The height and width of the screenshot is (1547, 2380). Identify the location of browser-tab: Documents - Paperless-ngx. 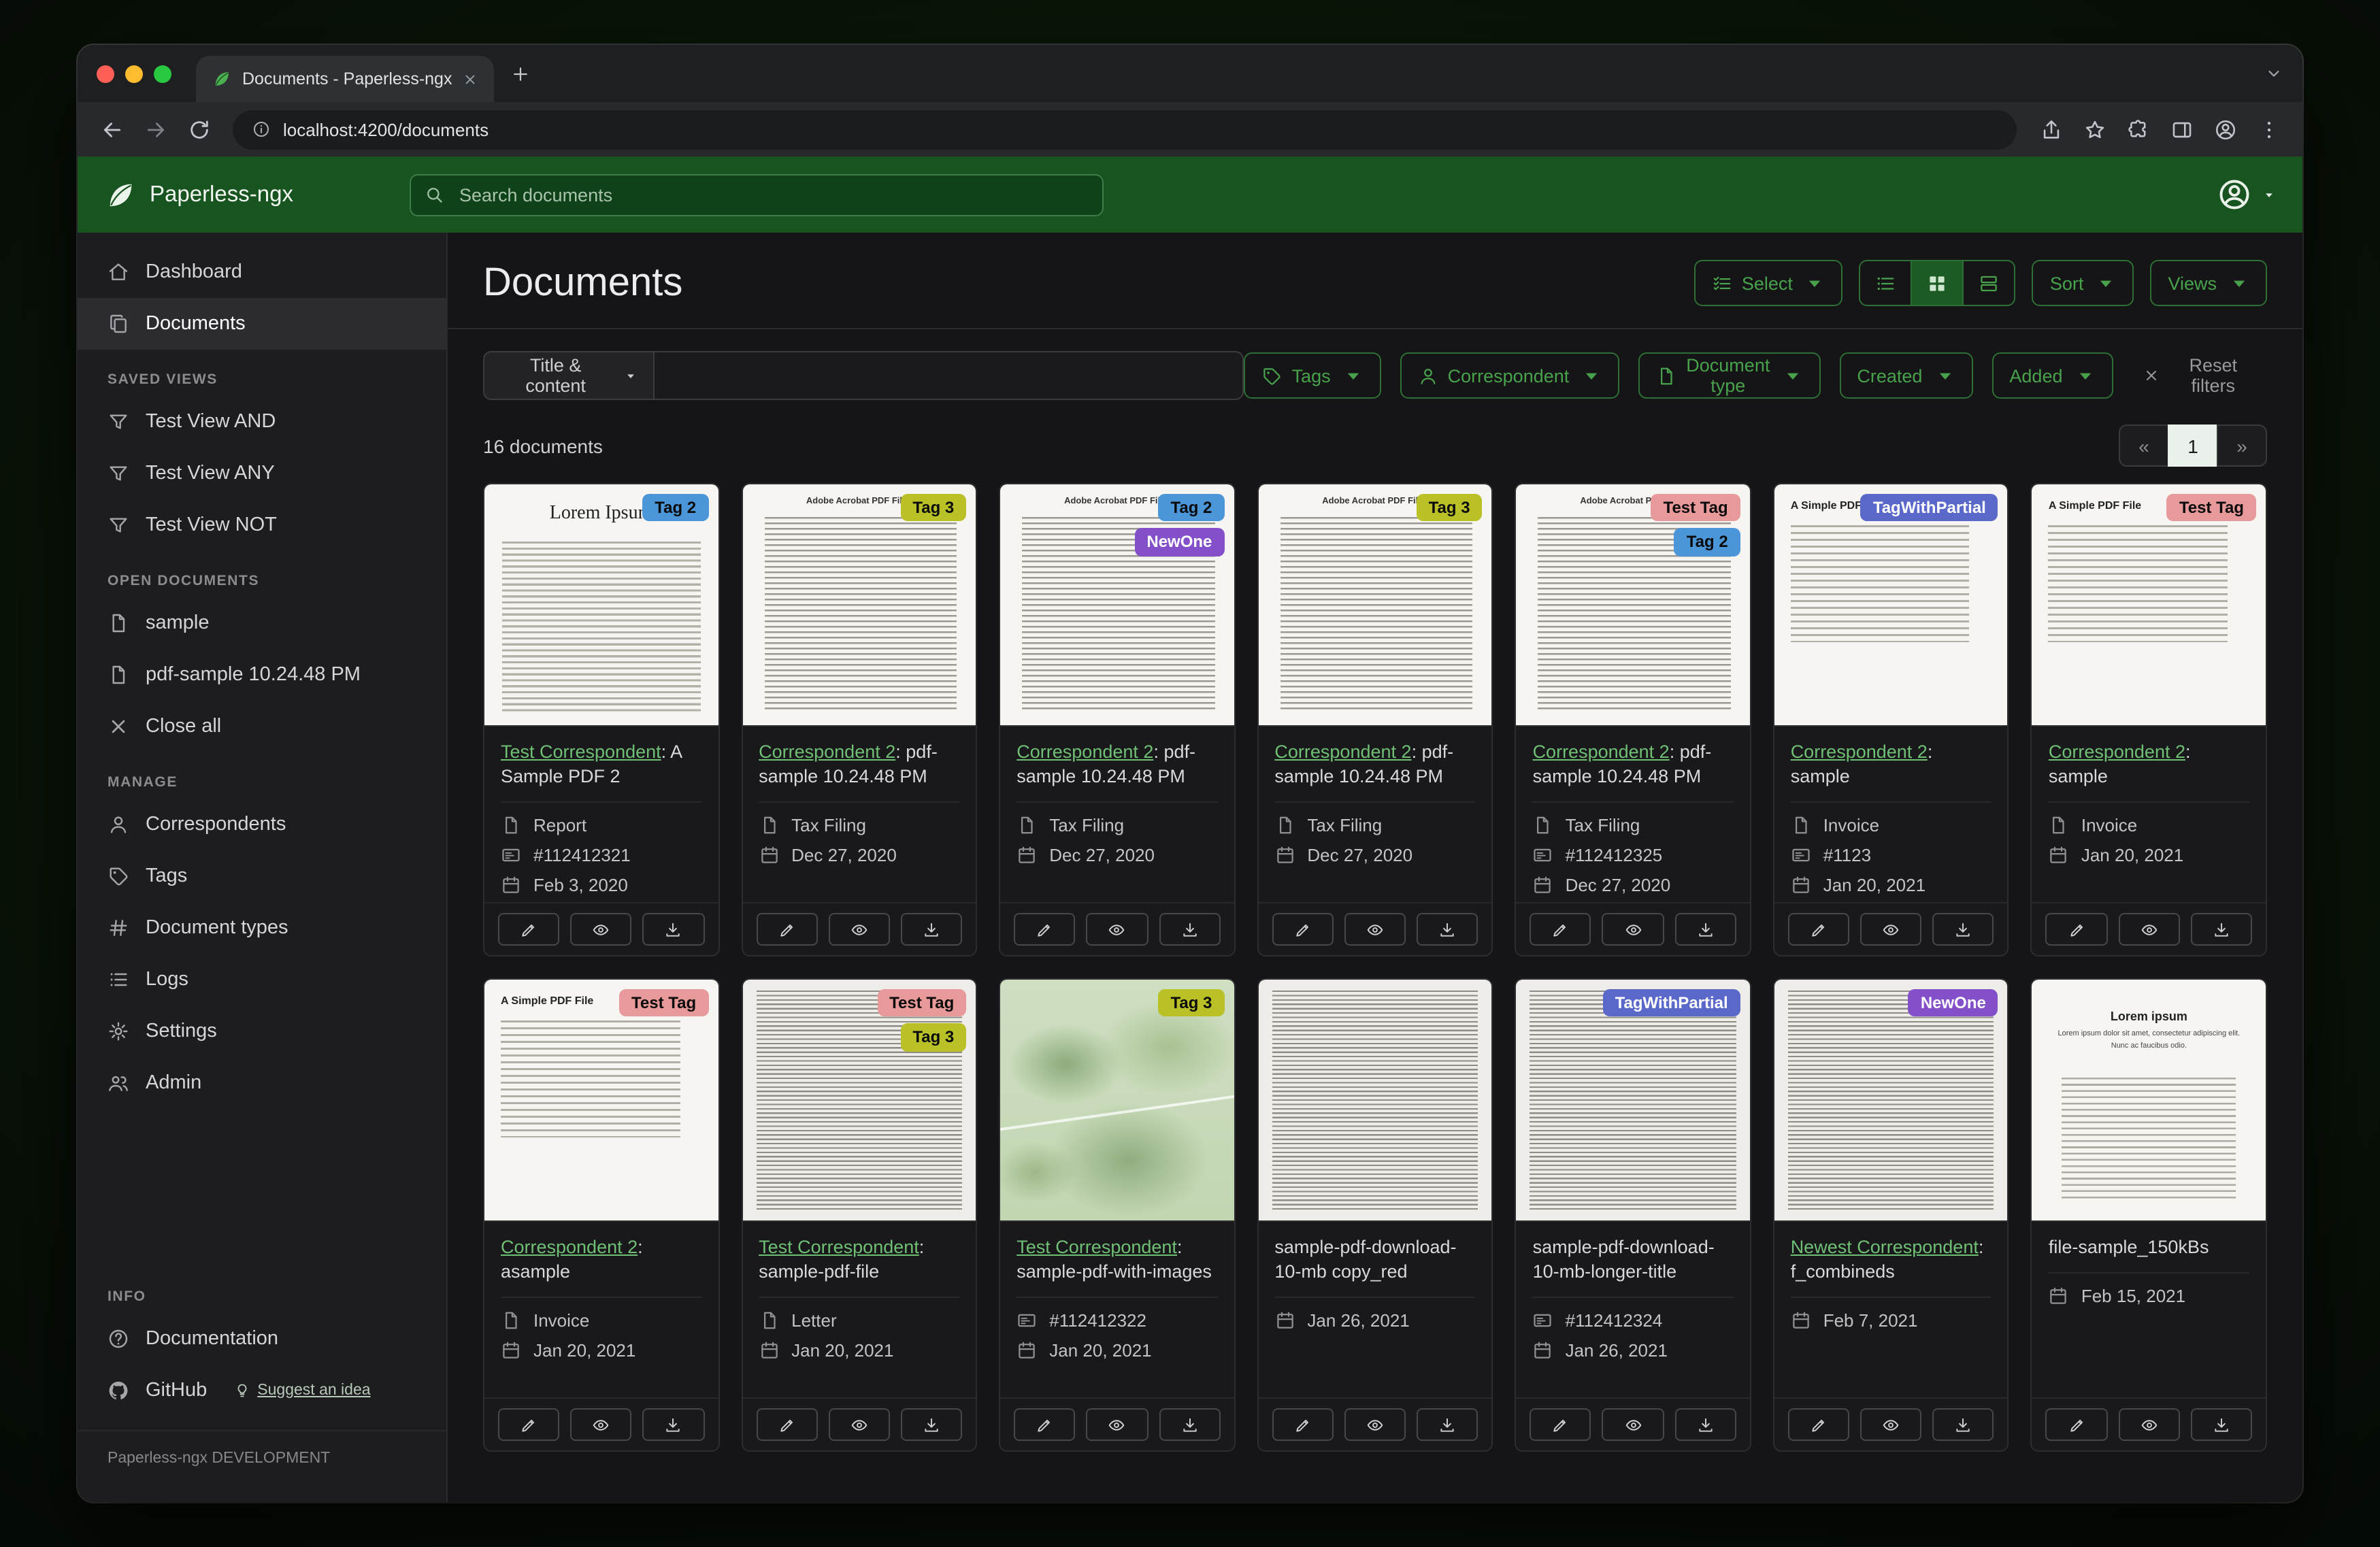
(346, 79).